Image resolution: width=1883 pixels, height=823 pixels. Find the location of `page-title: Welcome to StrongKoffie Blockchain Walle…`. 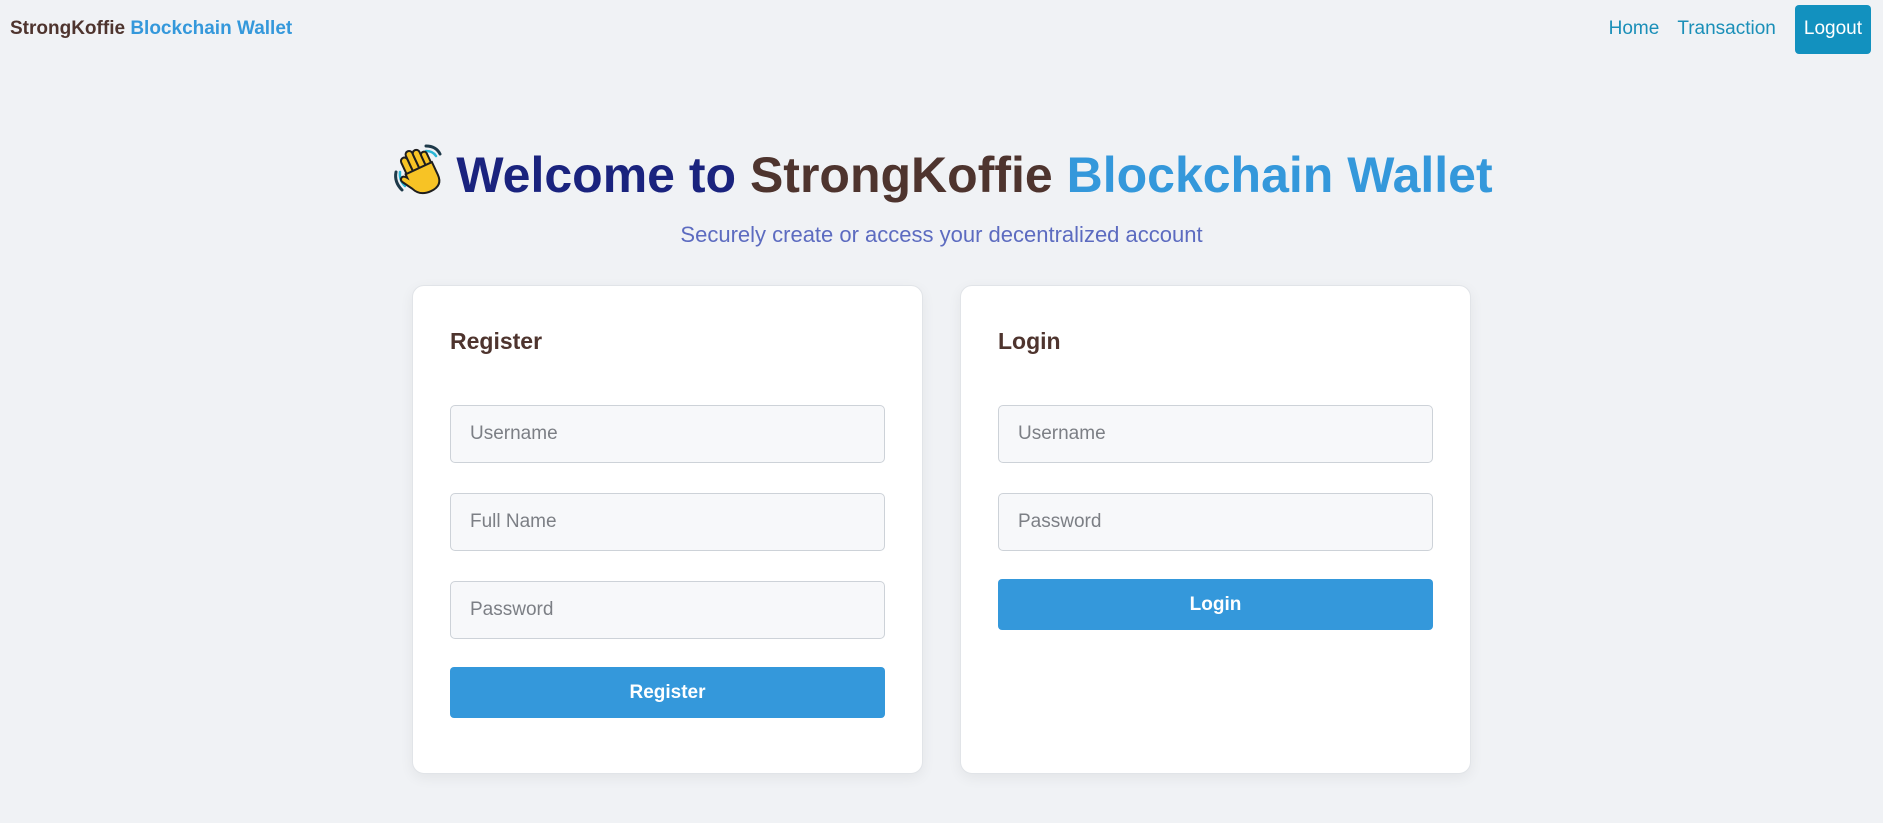

page-title: Welcome to StrongKoffie Blockchain Walle… is located at coordinates (941, 178).